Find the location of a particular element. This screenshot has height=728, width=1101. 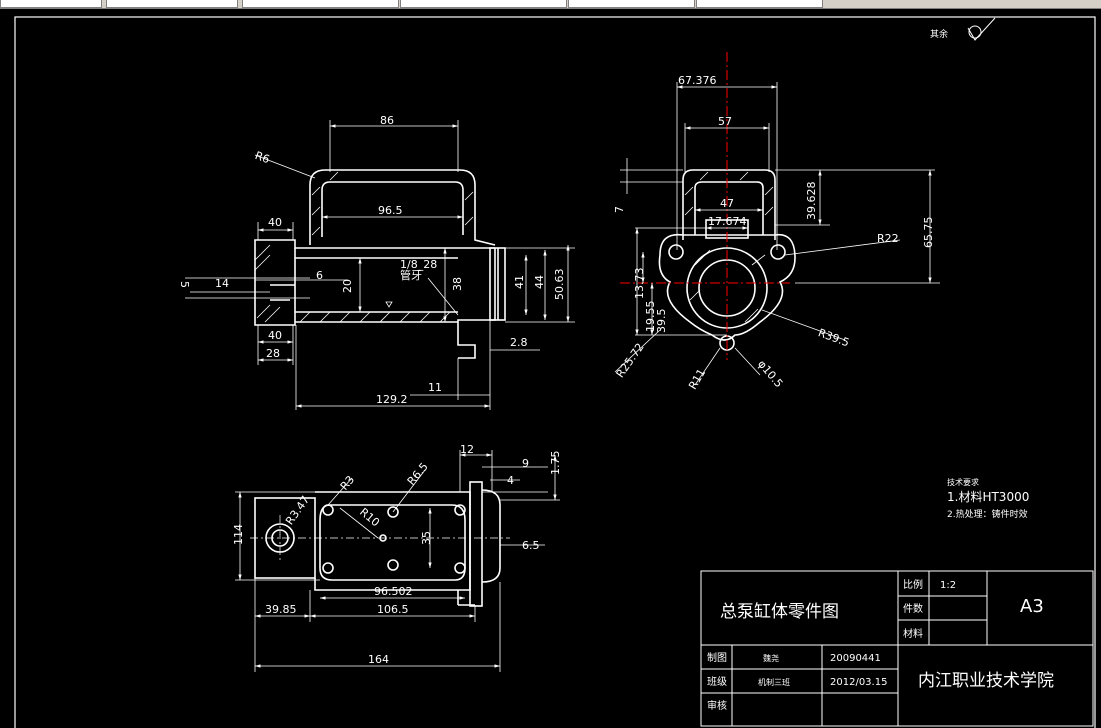

drafter-name: 魏尧 is located at coordinates (771, 658).